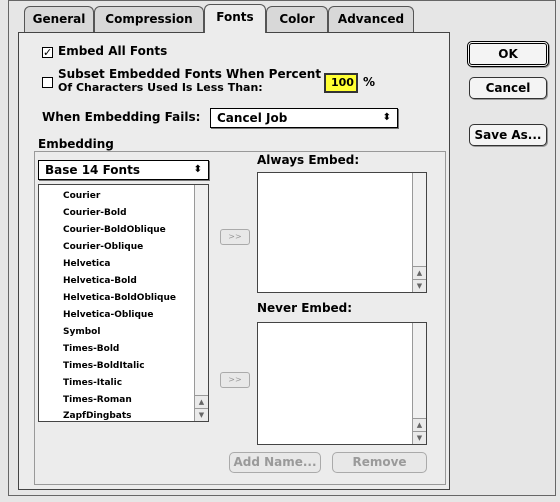  Describe the element at coordinates (76, 144) in the screenshot. I see `embedding-title: Embedding` at that location.